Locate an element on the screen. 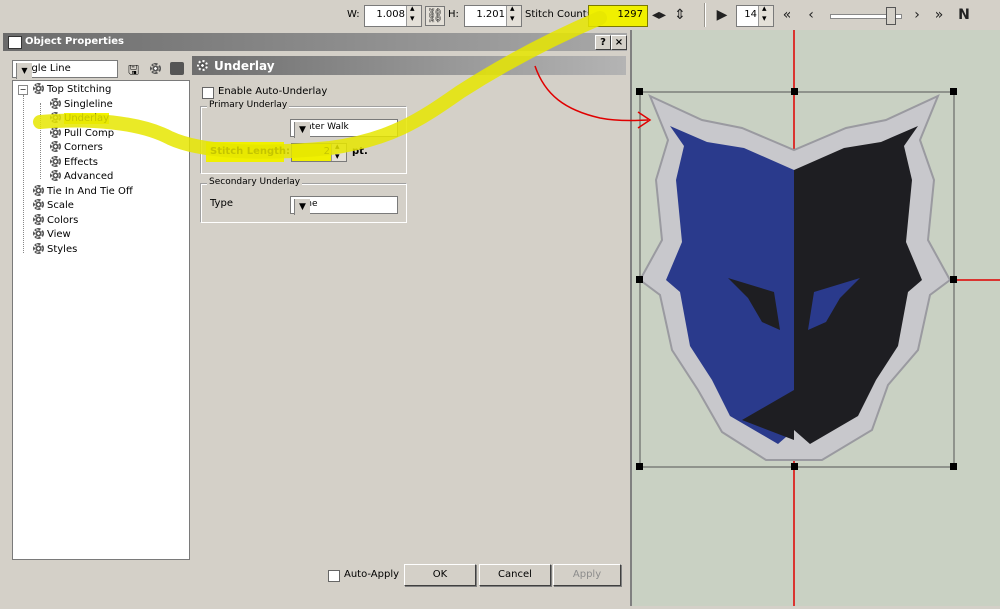 This screenshot has height=609, width=1000. stitch-length-unit: pt. is located at coordinates (360, 151).